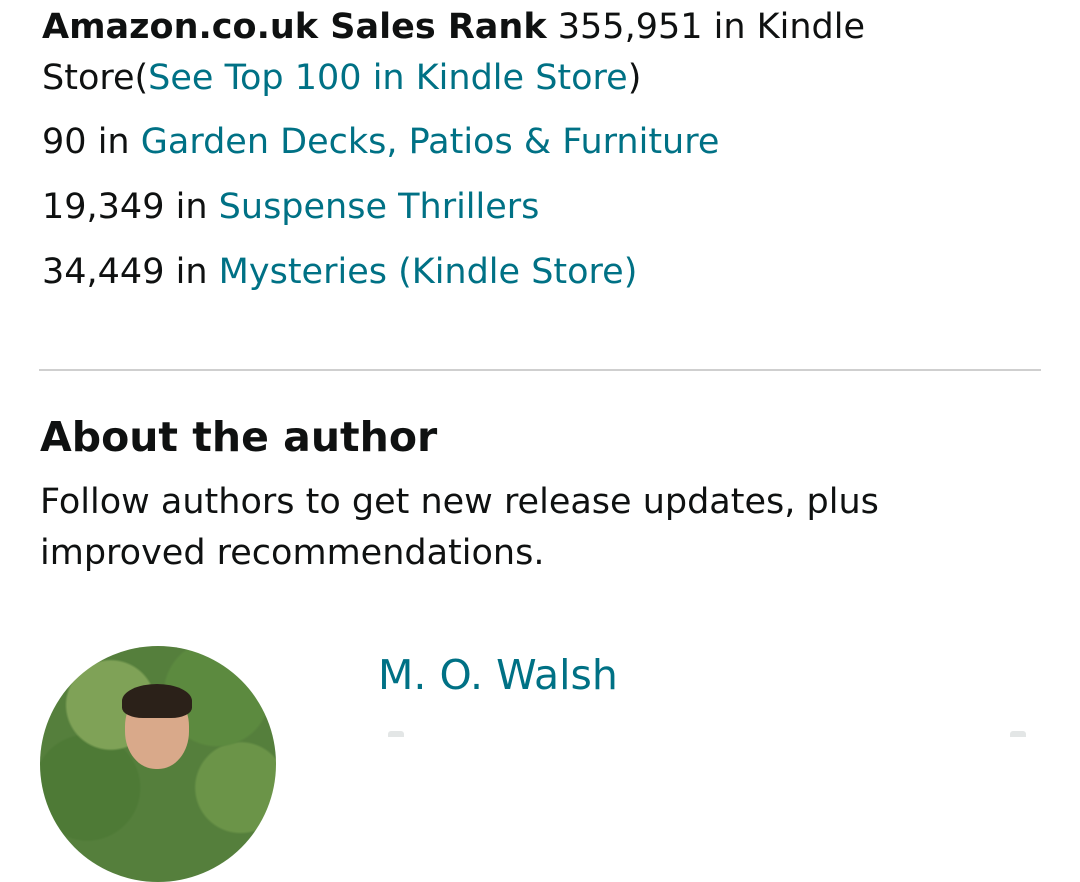 This screenshot has height=882, width=1080. I want to click on author-name-link: M. O. Walsh, so click(498, 675).